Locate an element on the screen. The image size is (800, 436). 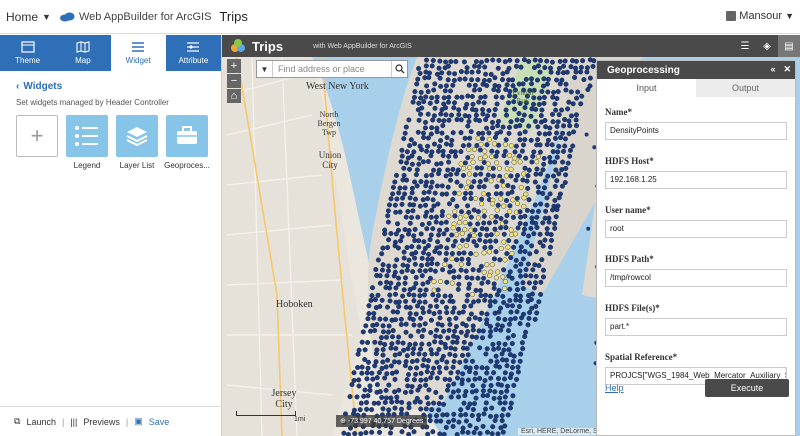
launch-icon: ⧉ is located at coordinates (17, 421).